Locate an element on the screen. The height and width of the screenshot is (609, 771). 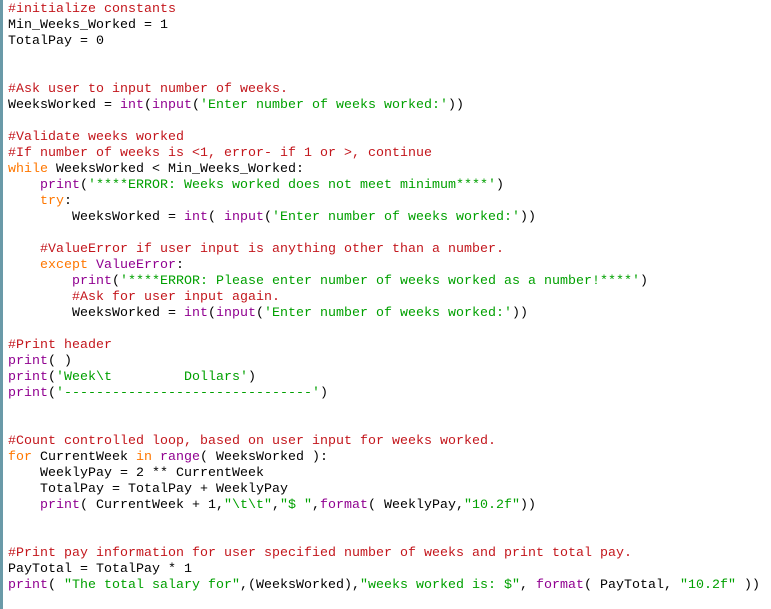
code-line: print( ) is located at coordinates (384, 361).